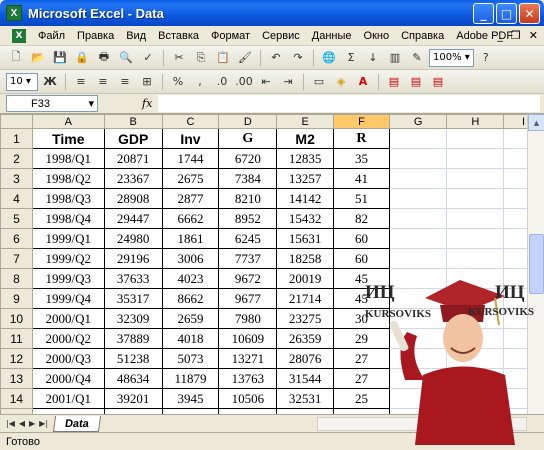  Describe the element at coordinates (305, 318) in the screenshot. I see `data-cell: 23275` at that location.